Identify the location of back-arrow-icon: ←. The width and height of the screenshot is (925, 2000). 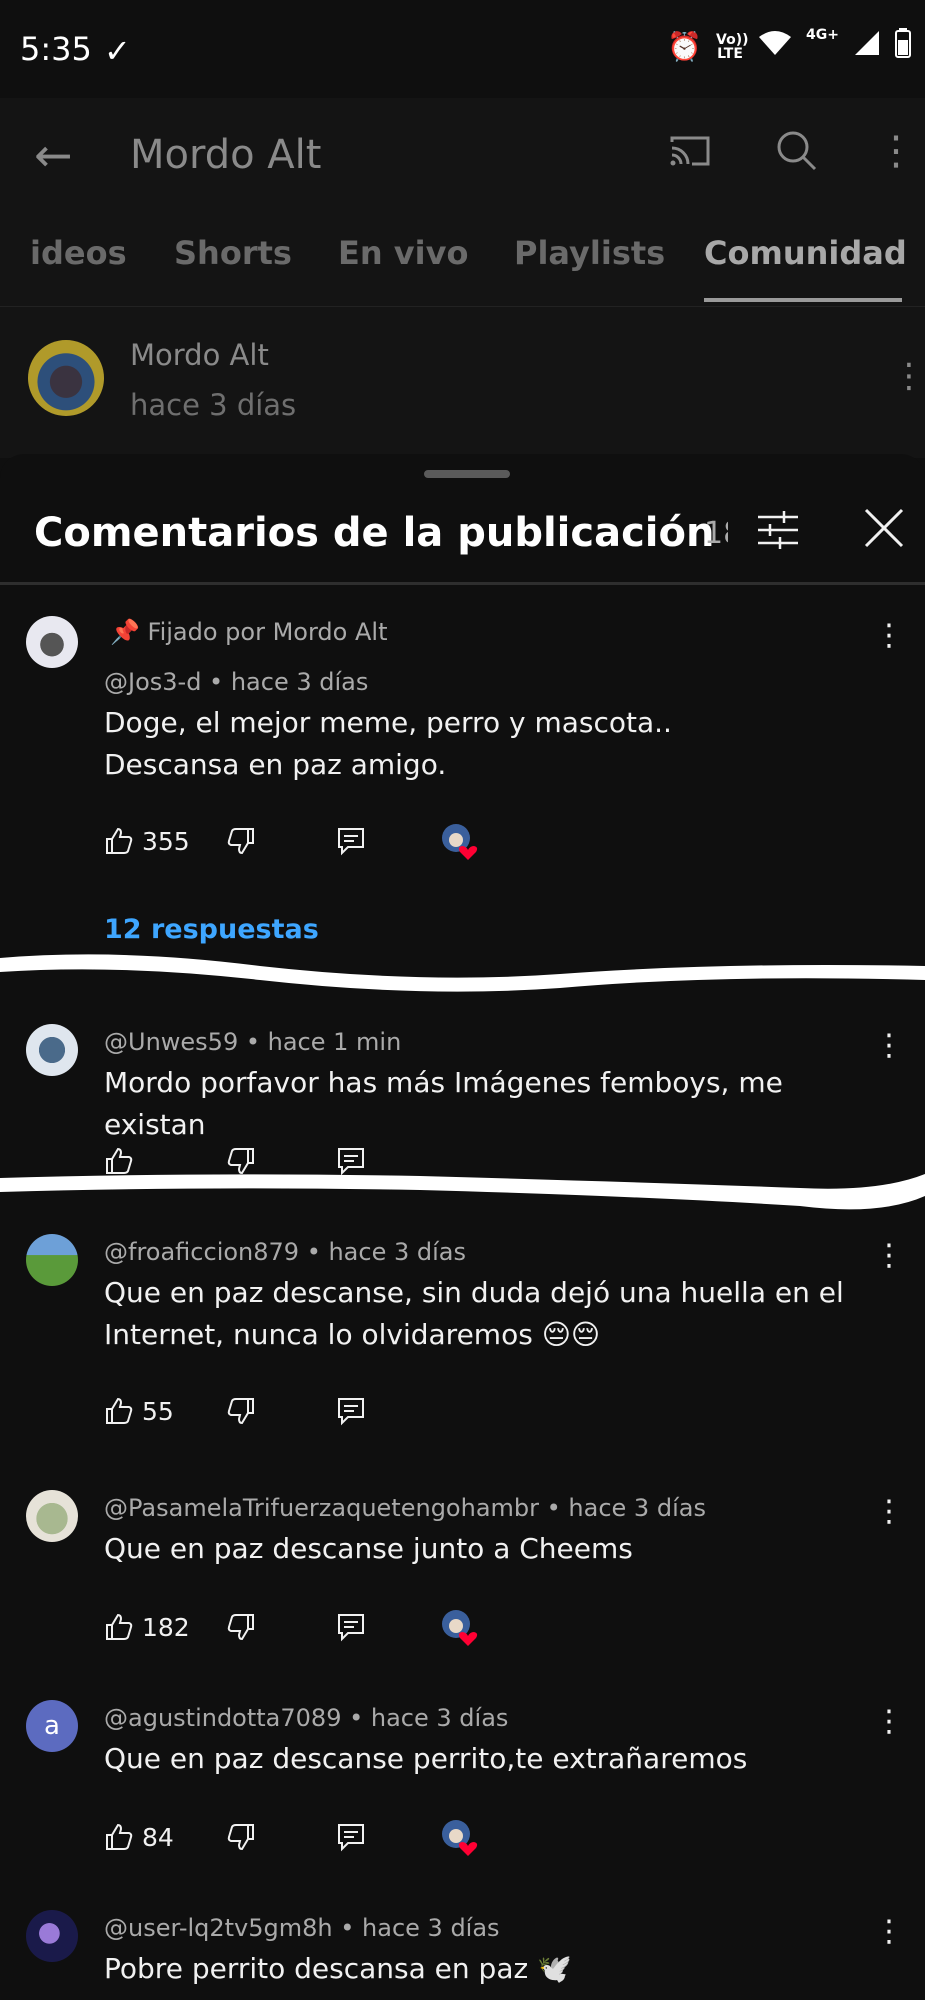
(53, 155).